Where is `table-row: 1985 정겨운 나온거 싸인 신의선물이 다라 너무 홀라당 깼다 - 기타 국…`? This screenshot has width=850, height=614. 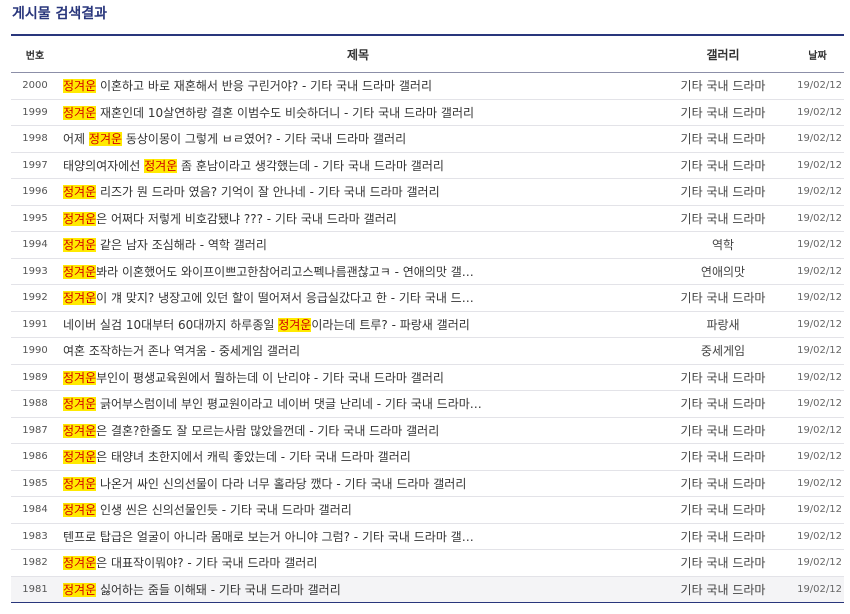 table-row: 1985 정겨운 나온거 싸인 신의선물이 다라 너무 홀라당 깼다 - 기타 국… is located at coordinates (427, 483).